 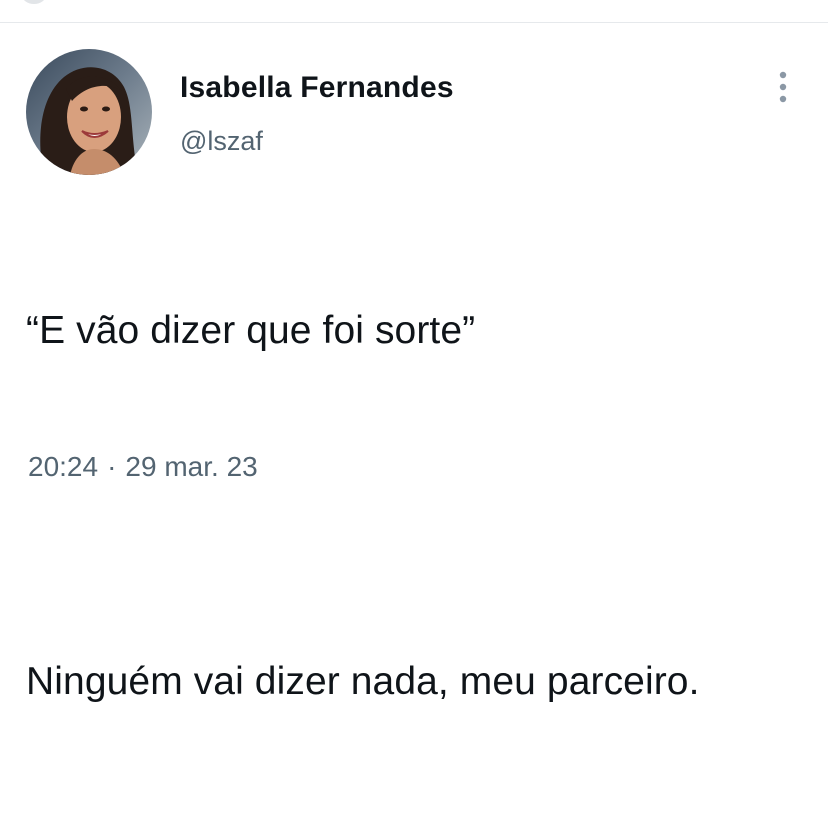 I want to click on partial-avatar-icon, so click(x=34, y=2).